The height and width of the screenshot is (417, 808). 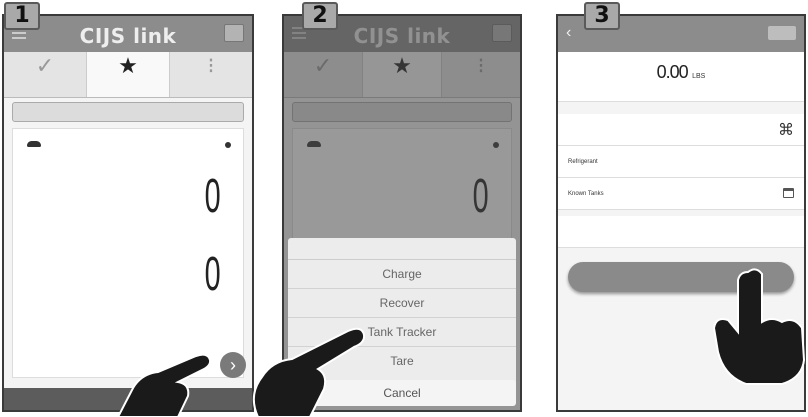 What do you see at coordinates (320, 16) in the screenshot?
I see `step-2-badge: 2` at bounding box center [320, 16].